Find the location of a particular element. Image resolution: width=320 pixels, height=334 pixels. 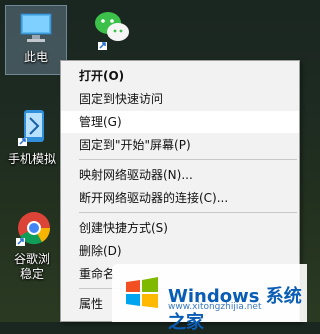

wechat-icon-tile is located at coordinates (112, 31).